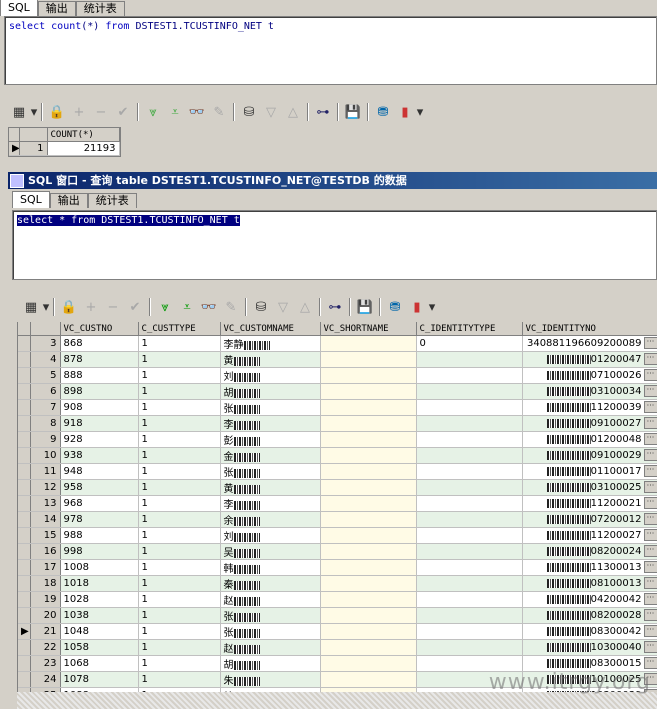 Image resolution: width=657 pixels, height=709 pixels. I want to click on chart-icon: ▮, so click(417, 307).